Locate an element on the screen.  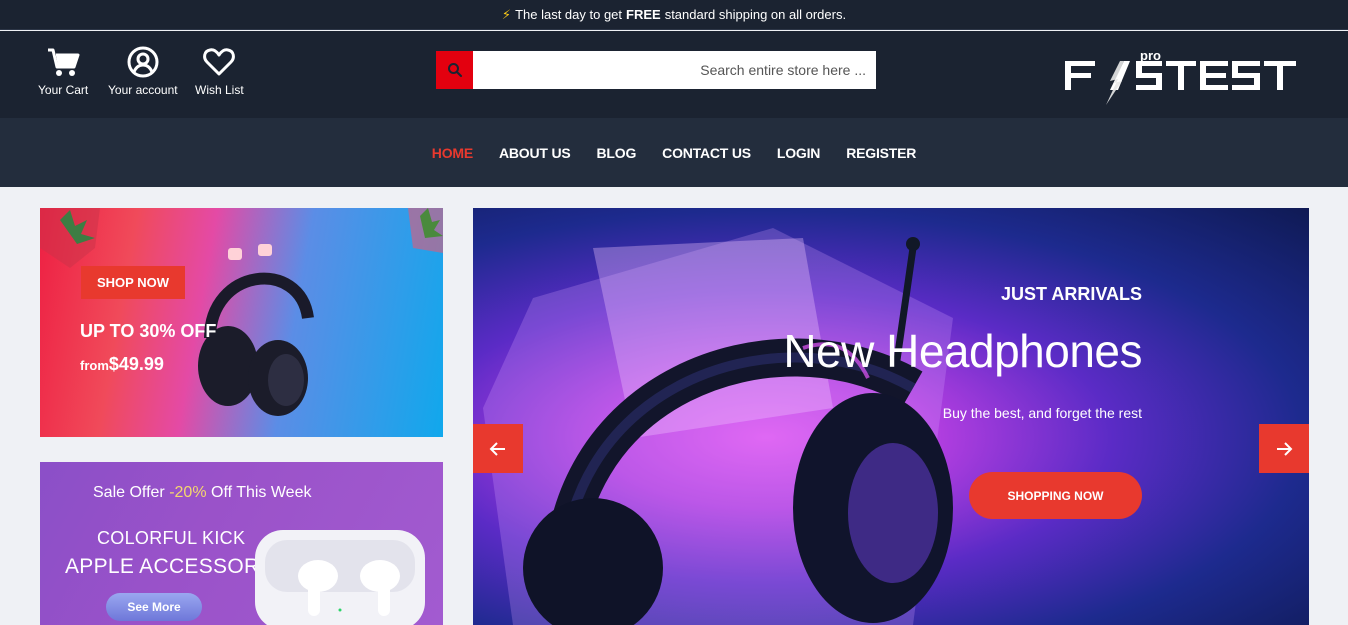
main-nav: HOME ABOUT US BLOG CONTACT US LOGIN REGISTER is located at coordinates (674, 152).